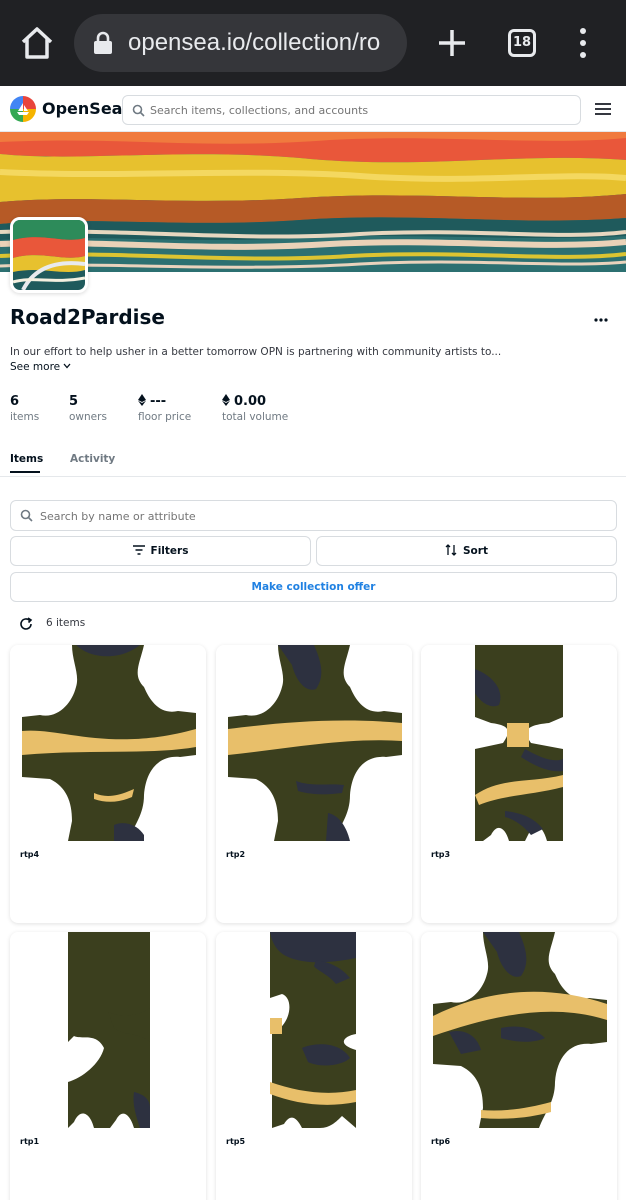  What do you see at coordinates (37, 43) in the screenshot?
I see `home-icon` at bounding box center [37, 43].